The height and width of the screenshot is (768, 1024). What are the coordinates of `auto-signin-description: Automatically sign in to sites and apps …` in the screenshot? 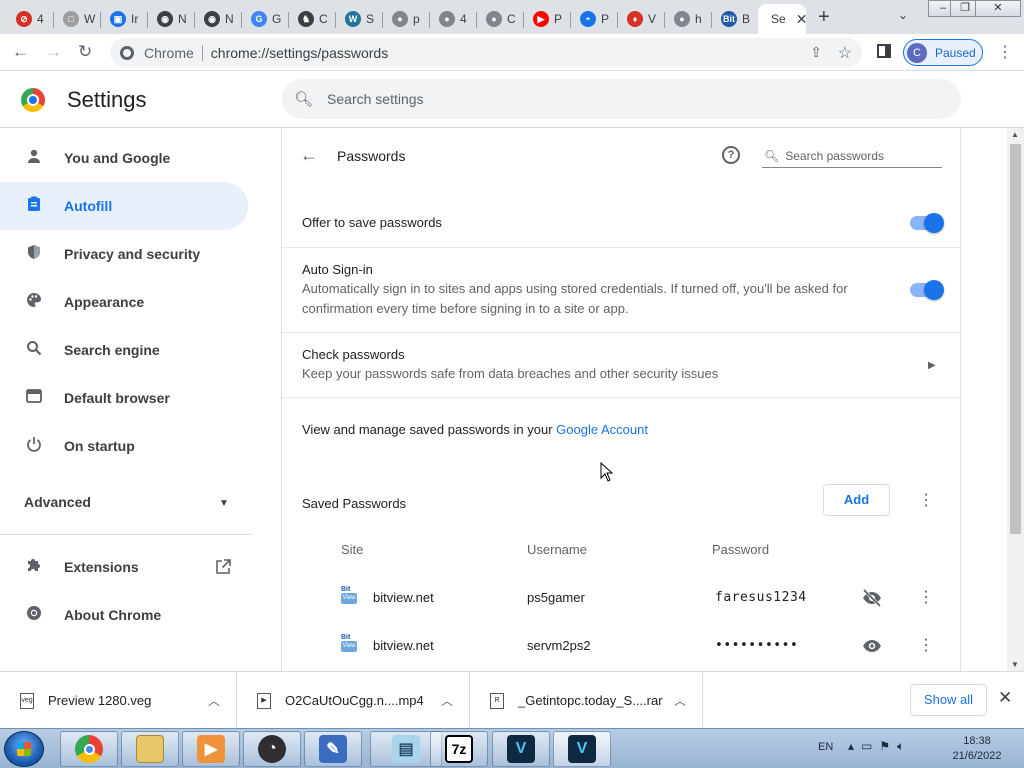 It's located at (575, 298).